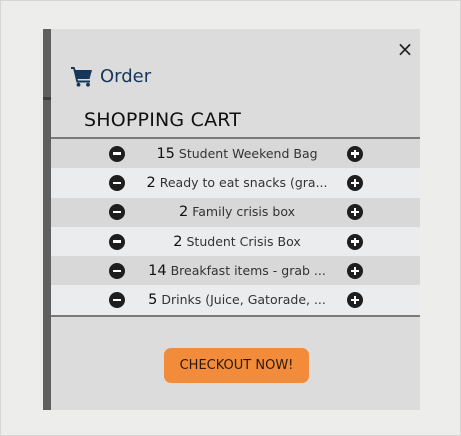 The width and height of the screenshot is (461, 436). What do you see at coordinates (243, 241) in the screenshot?
I see `item-name: Student Crisis Box` at bounding box center [243, 241].